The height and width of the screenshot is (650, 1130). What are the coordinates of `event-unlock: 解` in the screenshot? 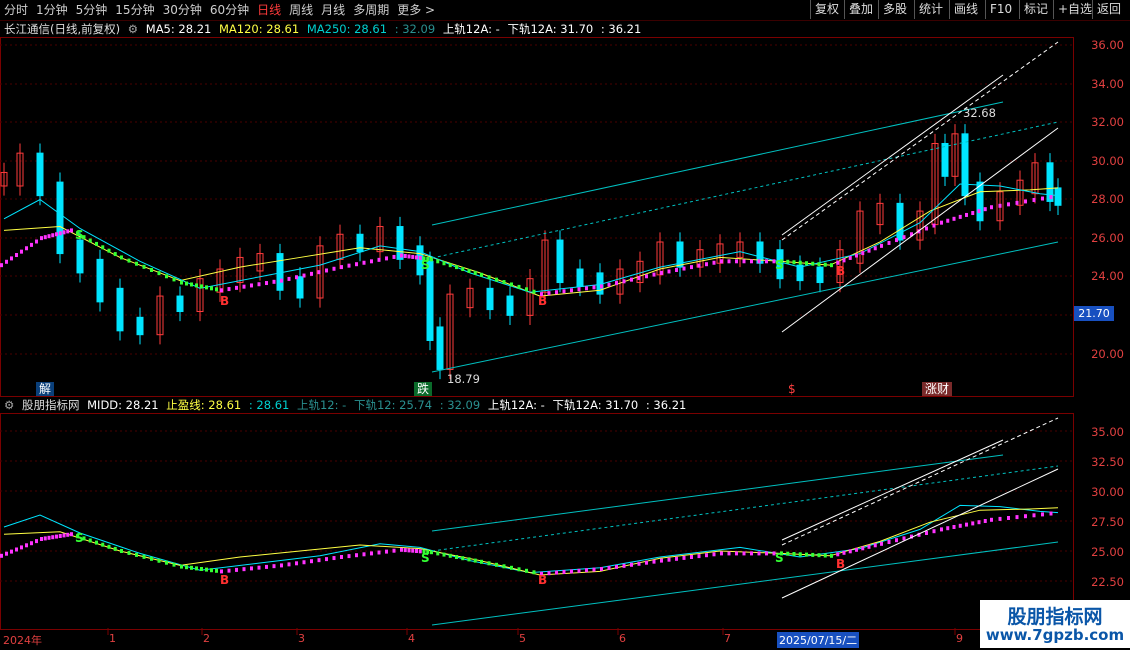 It's located at (45, 389).